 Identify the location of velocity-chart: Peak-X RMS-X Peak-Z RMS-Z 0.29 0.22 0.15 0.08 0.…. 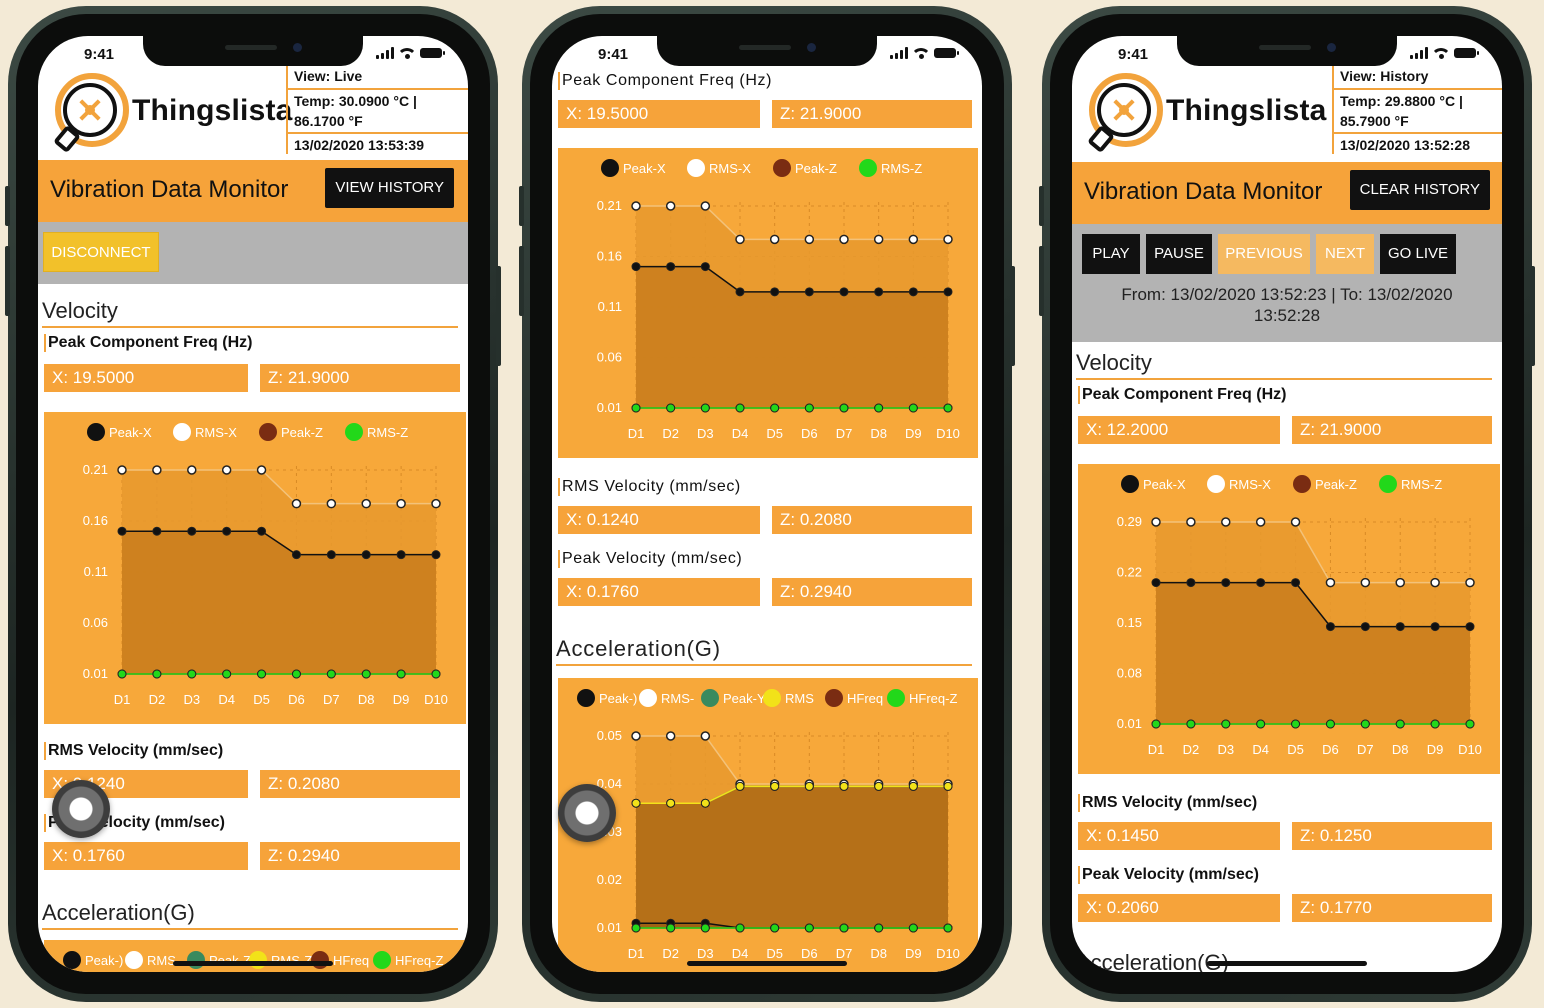
(1289, 619).